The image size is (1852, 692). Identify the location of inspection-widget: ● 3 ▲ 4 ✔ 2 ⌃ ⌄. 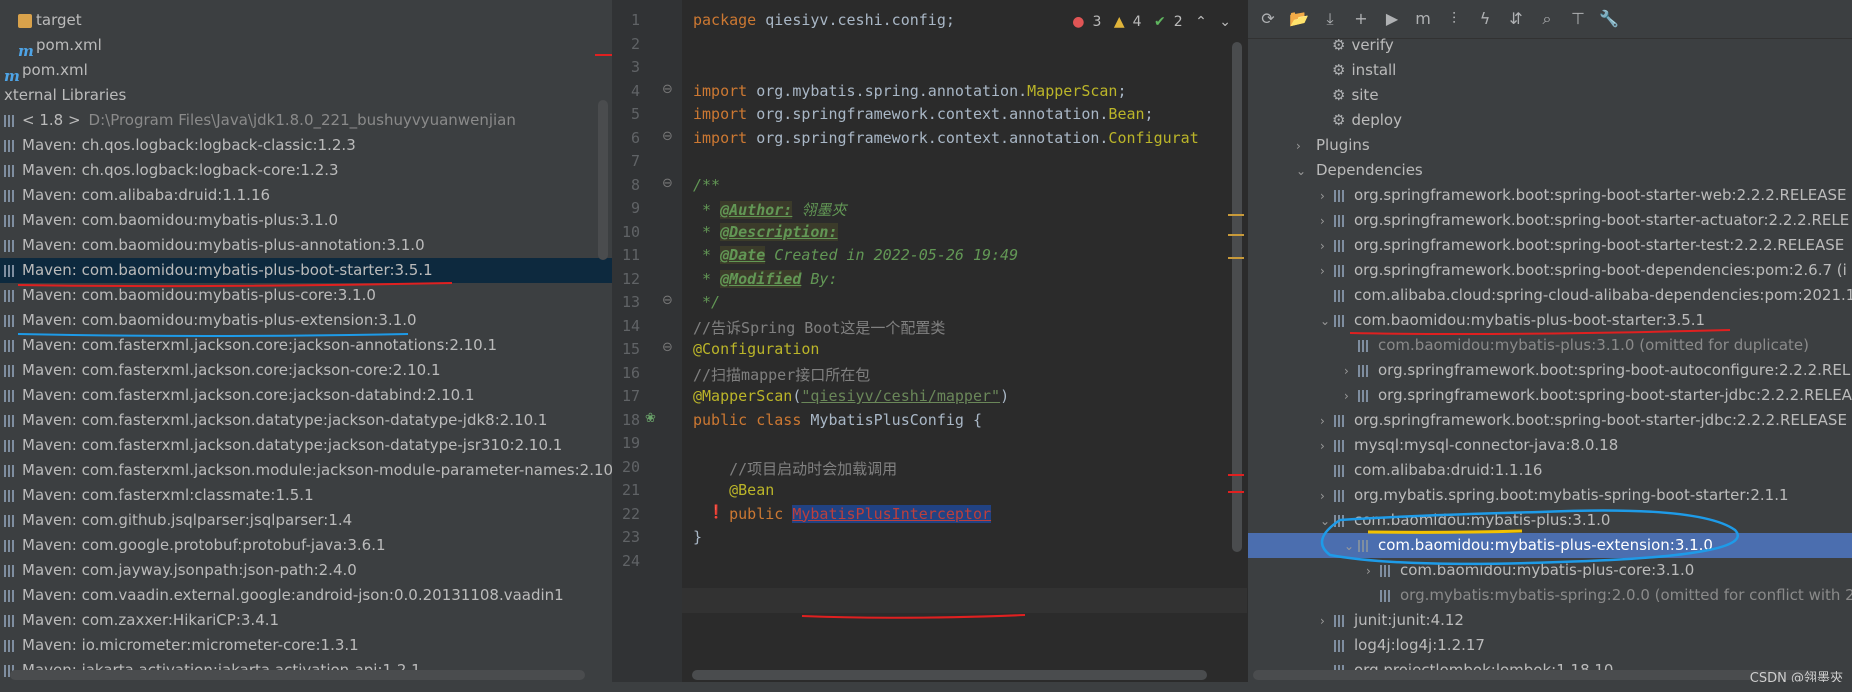
(1147, 22).